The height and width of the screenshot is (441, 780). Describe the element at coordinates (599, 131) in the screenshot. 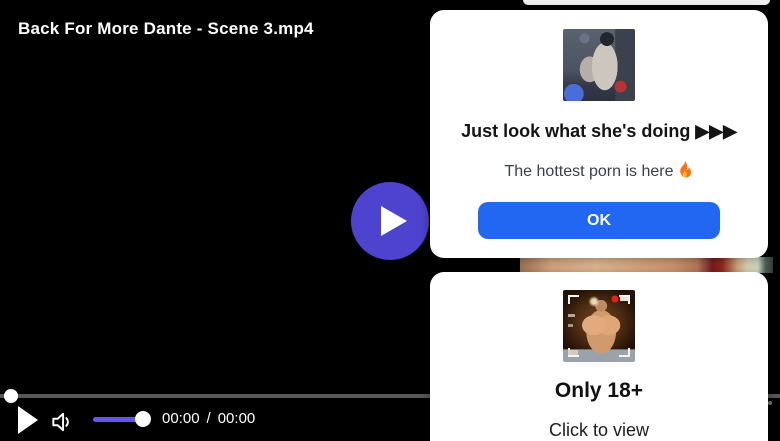

I see `popup-heading: Just look what she's doing ▶▶▶` at that location.